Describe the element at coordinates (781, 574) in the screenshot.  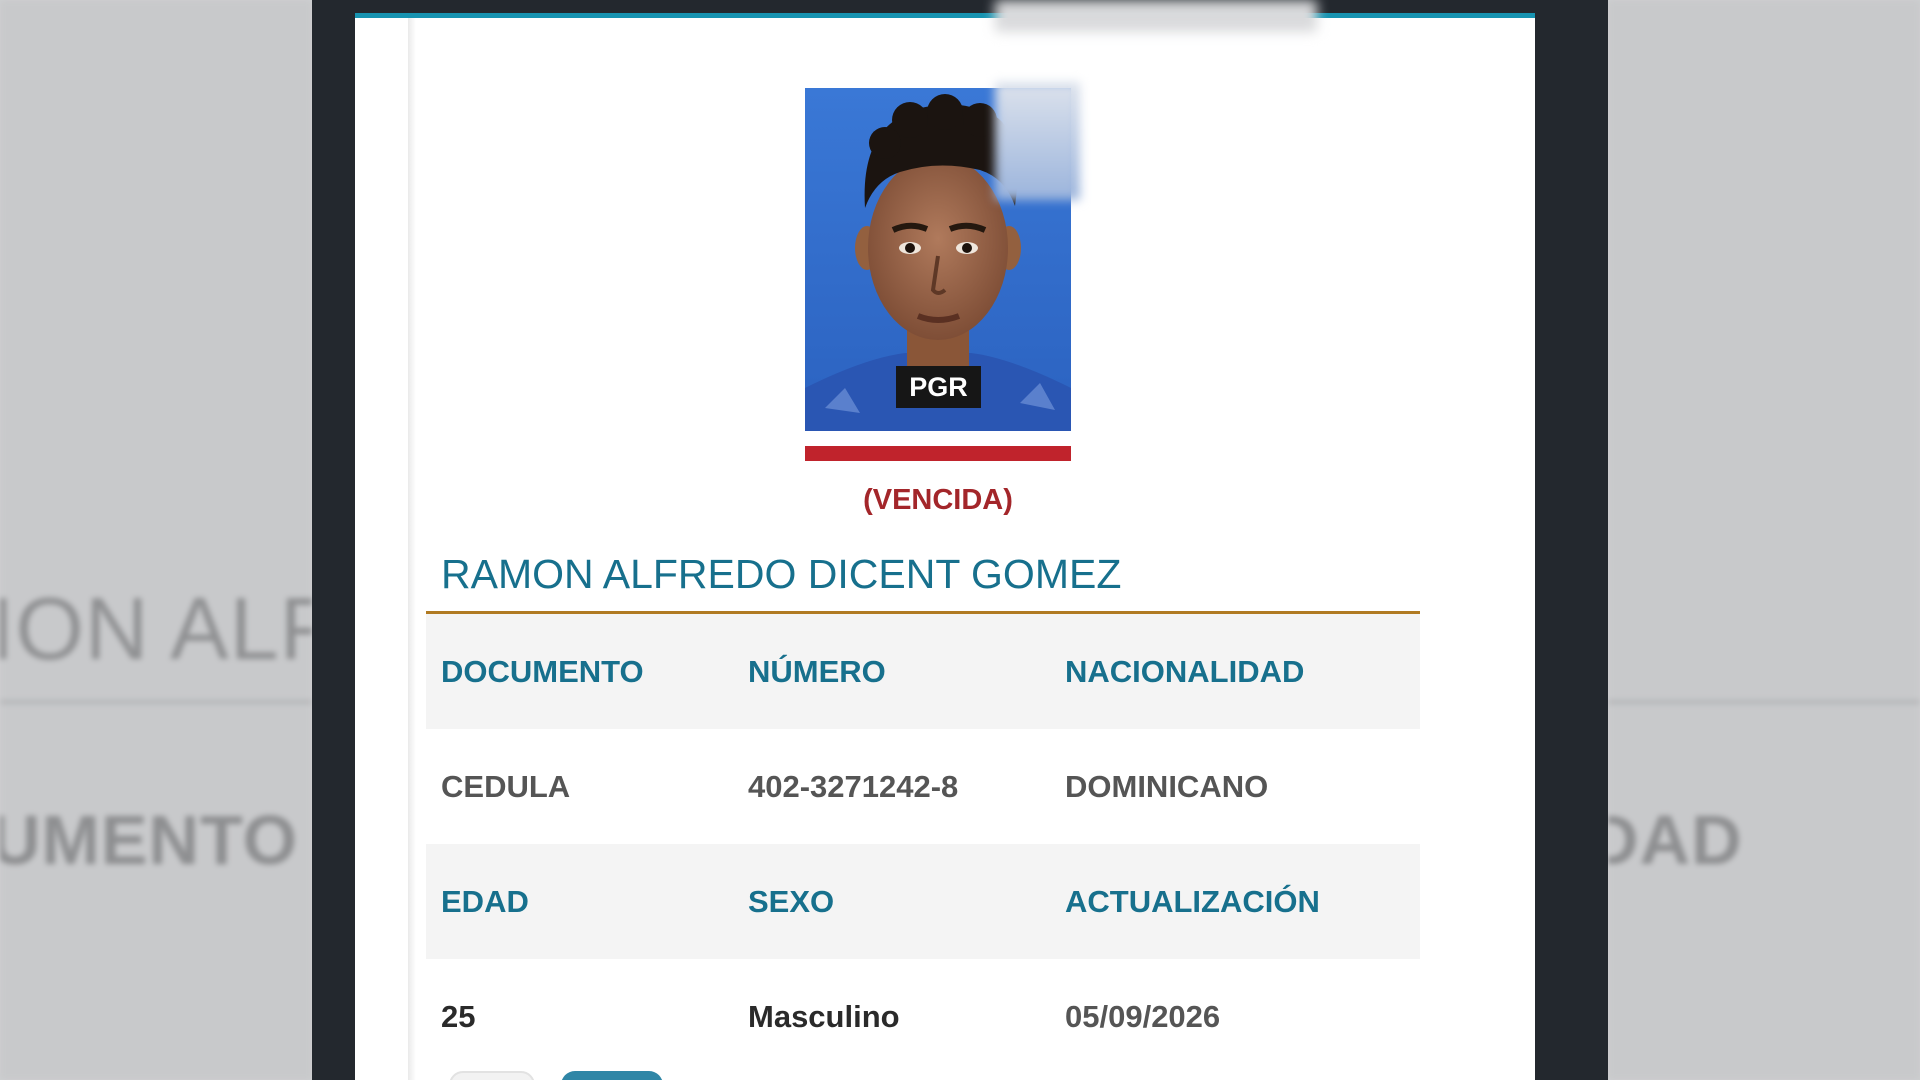
I see `person-name: RAMON ALFREDO DICENT GOMEZ` at that location.